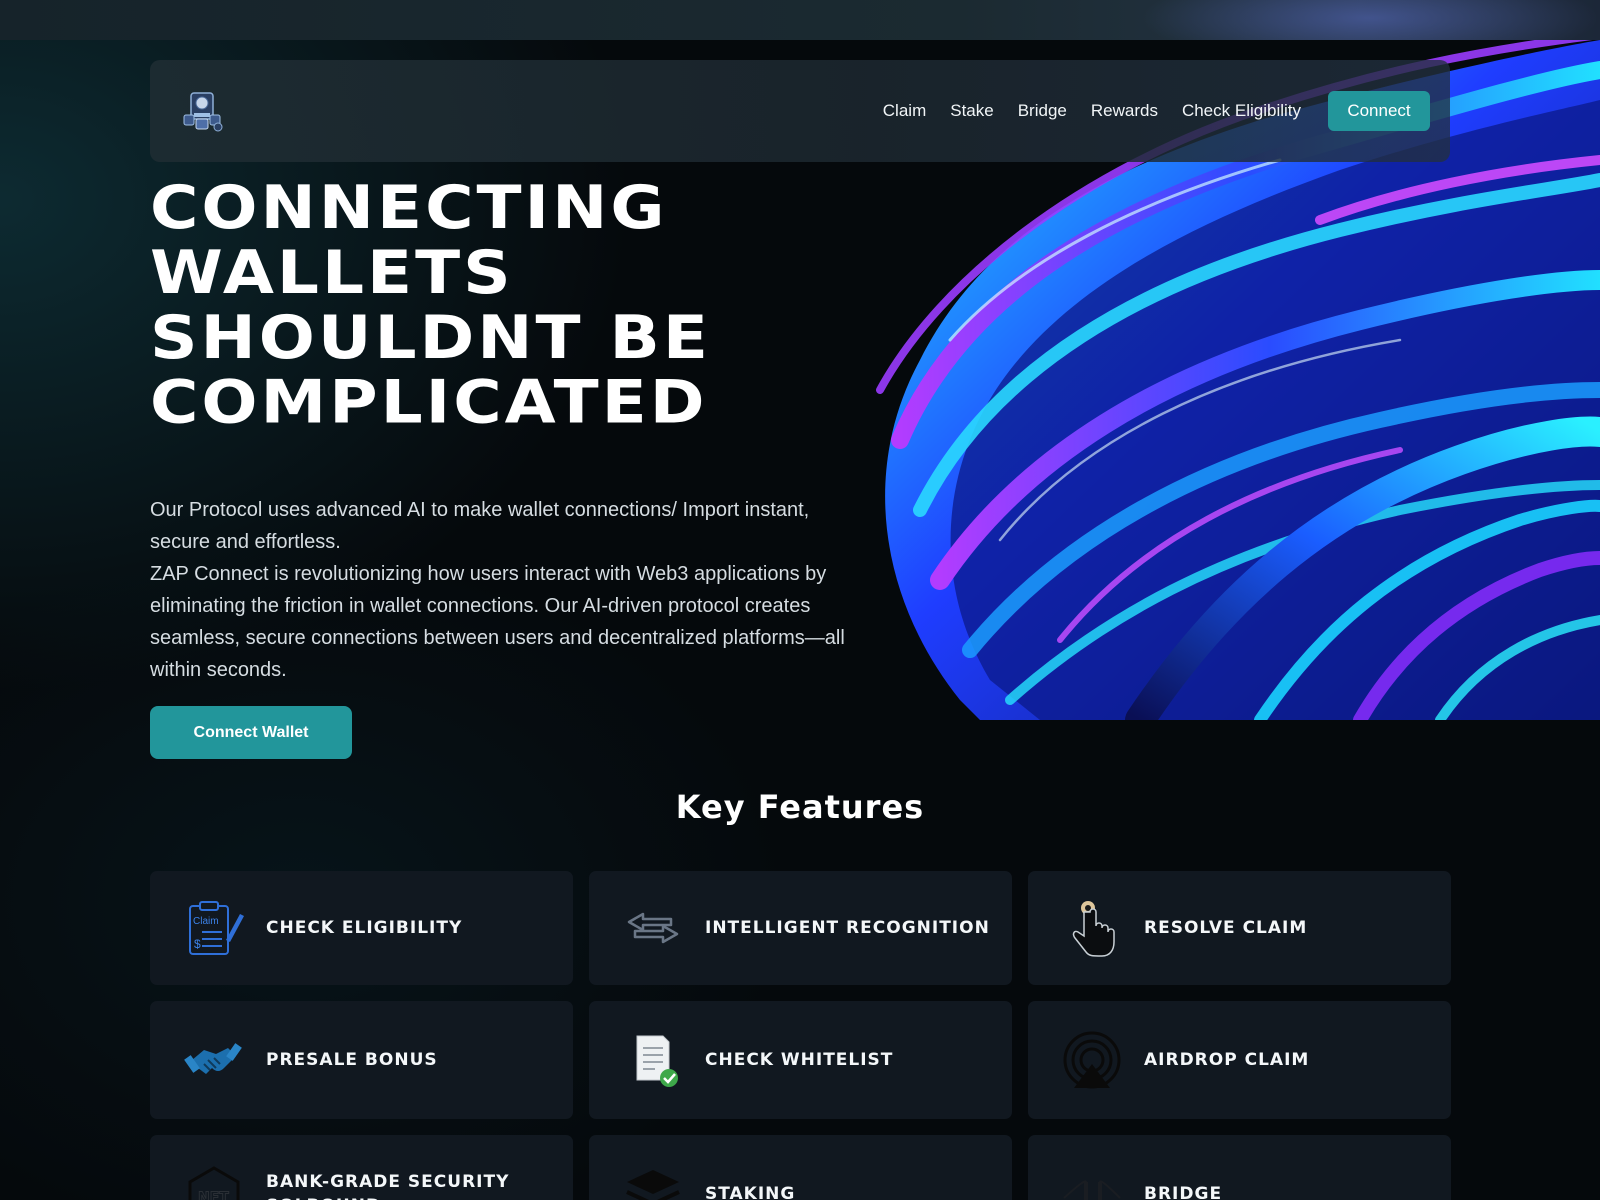  Describe the element at coordinates (800, 1167) in the screenshot. I see `feature-card-staking: STAKING` at that location.